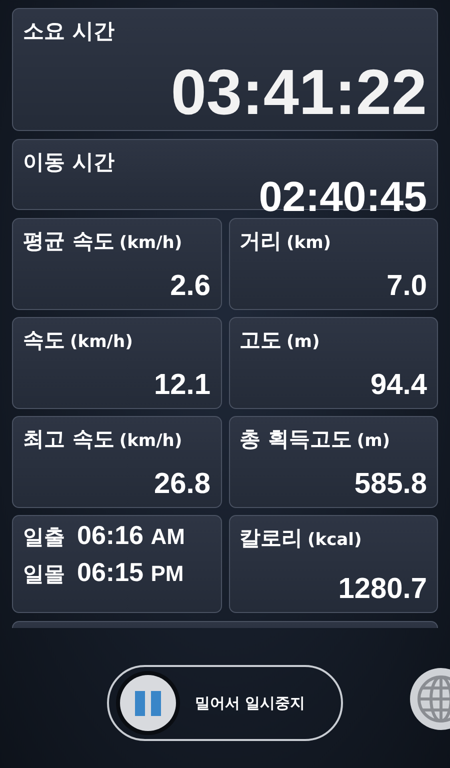 Image resolution: width=450 pixels, height=768 pixels. What do you see at coordinates (44, 537) in the screenshot?
I see `sun-label: 일출` at bounding box center [44, 537].